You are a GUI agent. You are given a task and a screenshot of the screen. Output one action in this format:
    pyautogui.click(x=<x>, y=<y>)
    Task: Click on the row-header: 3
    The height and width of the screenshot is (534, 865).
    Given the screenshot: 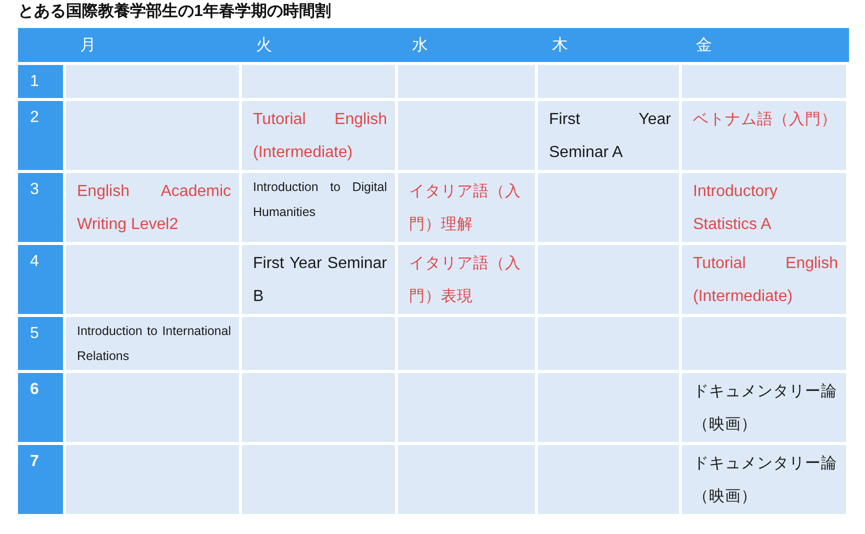 What is the action you would take?
    pyautogui.click(x=42, y=209)
    